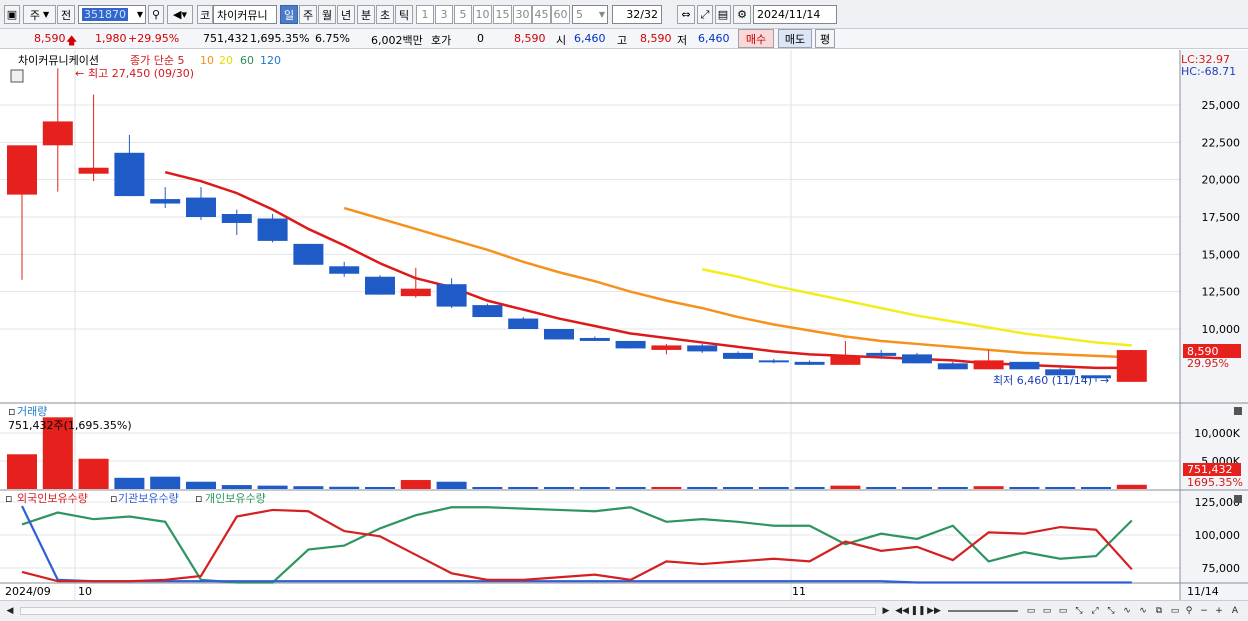 The height and width of the screenshot is (621, 1248). Describe the element at coordinates (590, 38) in the screenshot. I see `open-value: 6,460` at that location.